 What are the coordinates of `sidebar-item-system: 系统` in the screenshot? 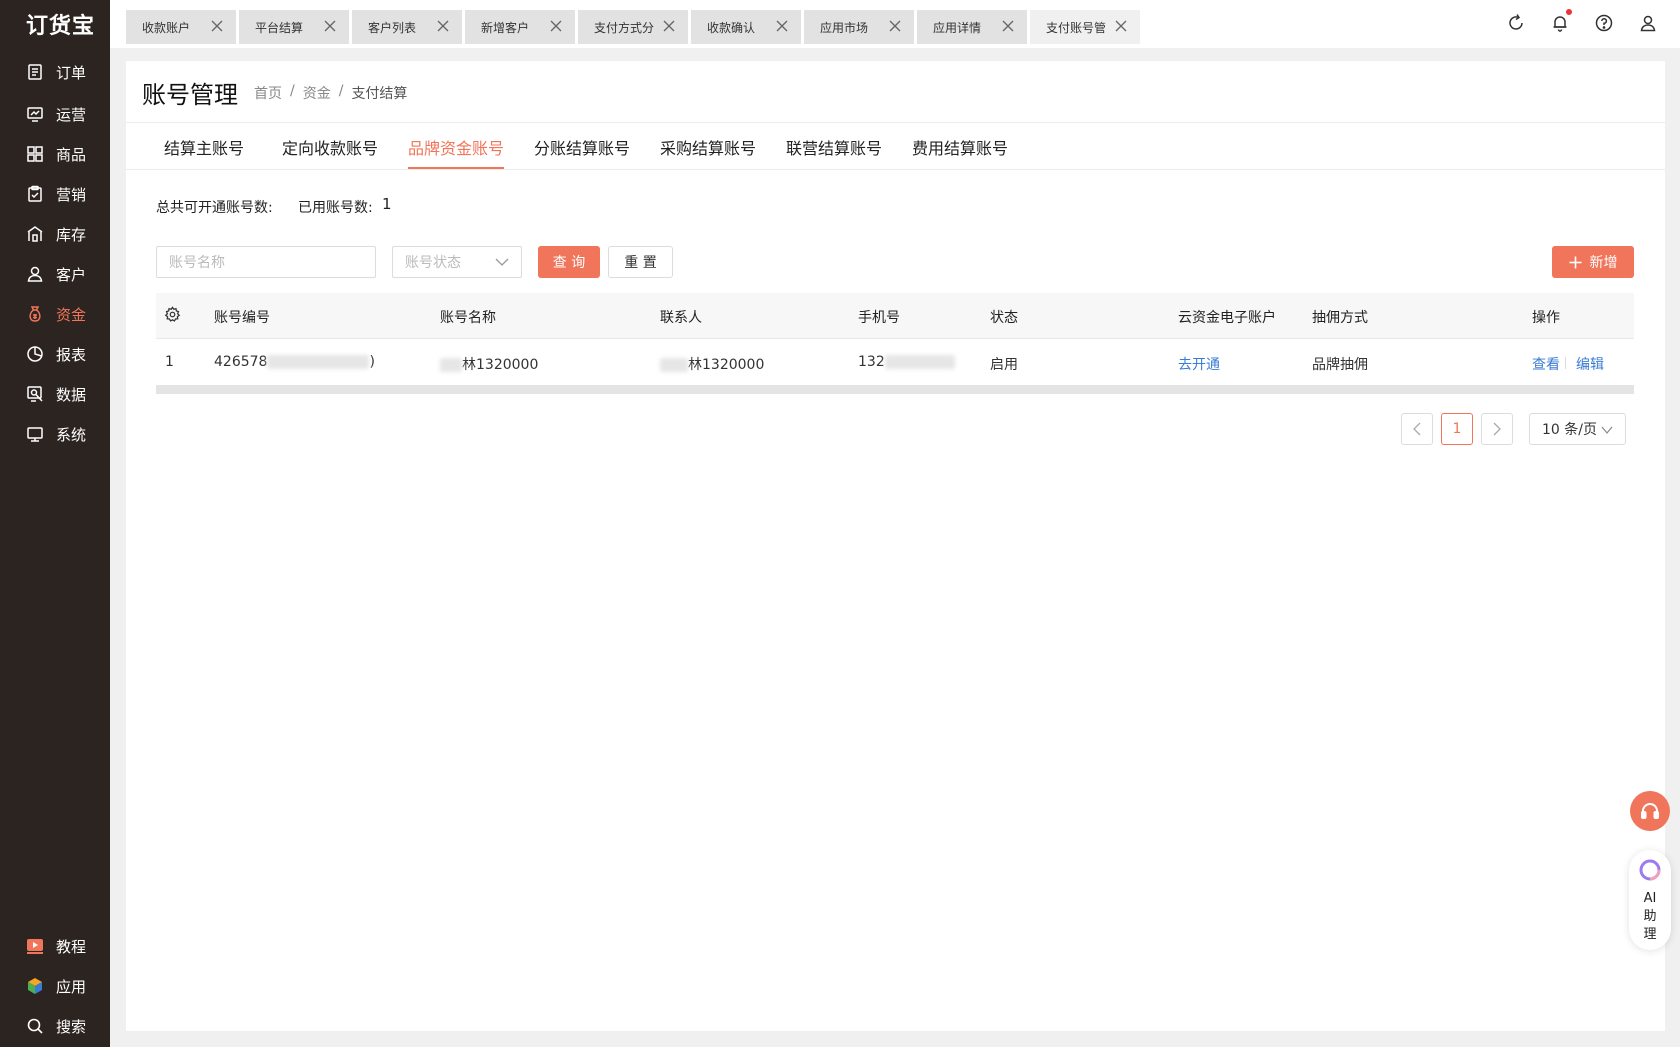 It's located at (55, 434).